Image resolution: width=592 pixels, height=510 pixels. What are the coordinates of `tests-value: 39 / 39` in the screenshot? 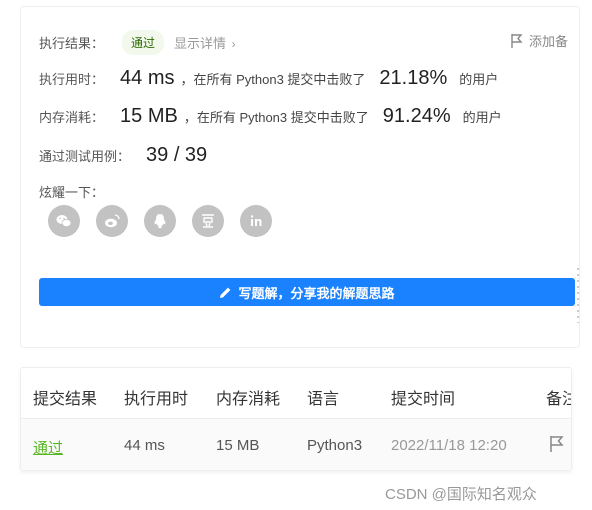 It's located at (177, 155).